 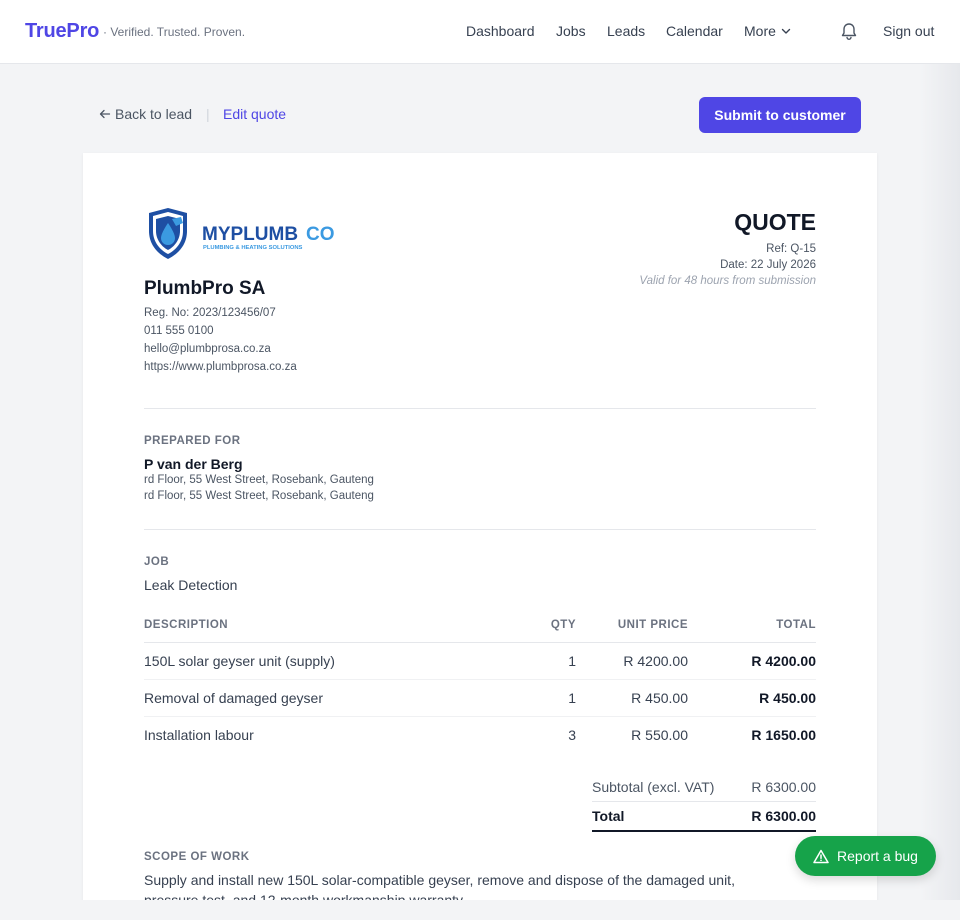 What do you see at coordinates (775, 222) in the screenshot?
I see `quote-title: QUOTE` at bounding box center [775, 222].